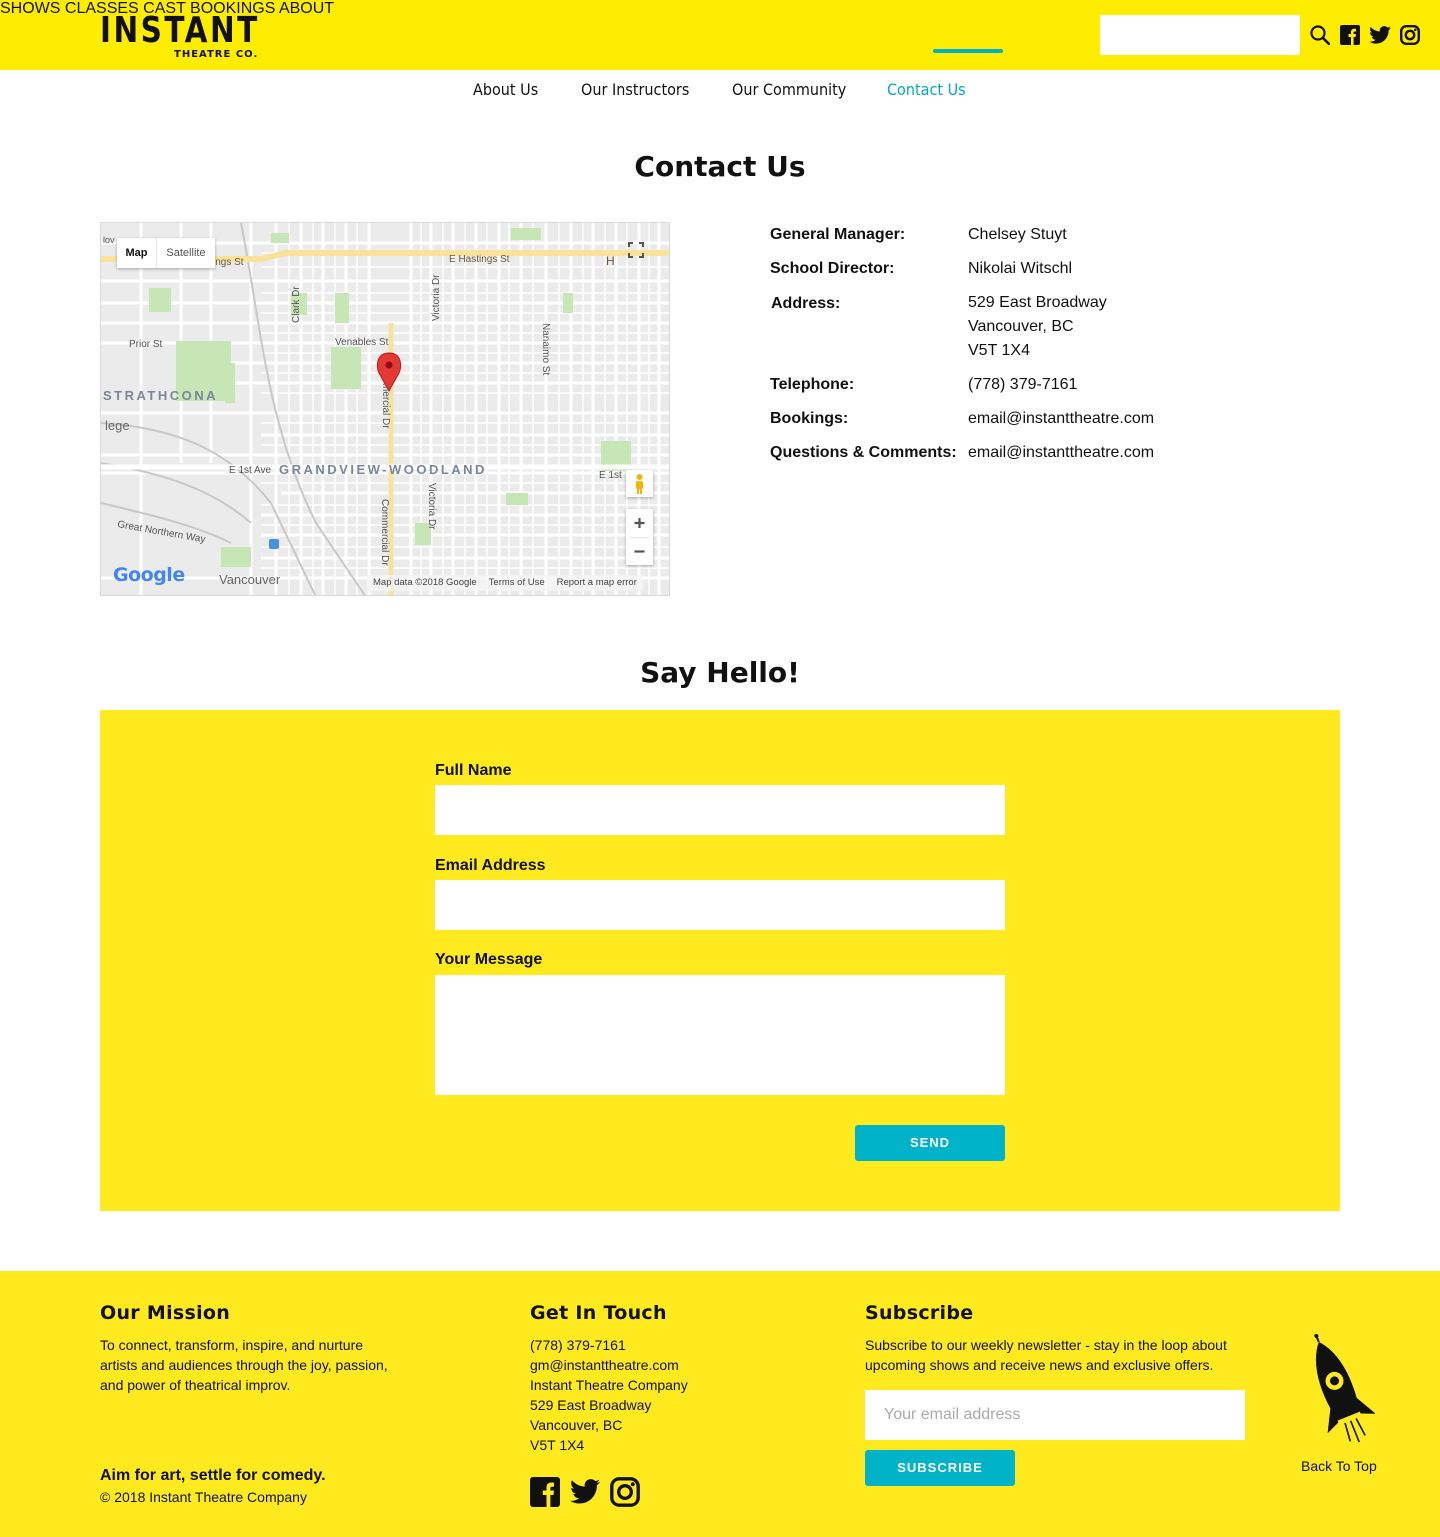 The width and height of the screenshot is (1440, 1537). What do you see at coordinates (585, 1491) in the screenshot?
I see `footer-twitter-icon` at bounding box center [585, 1491].